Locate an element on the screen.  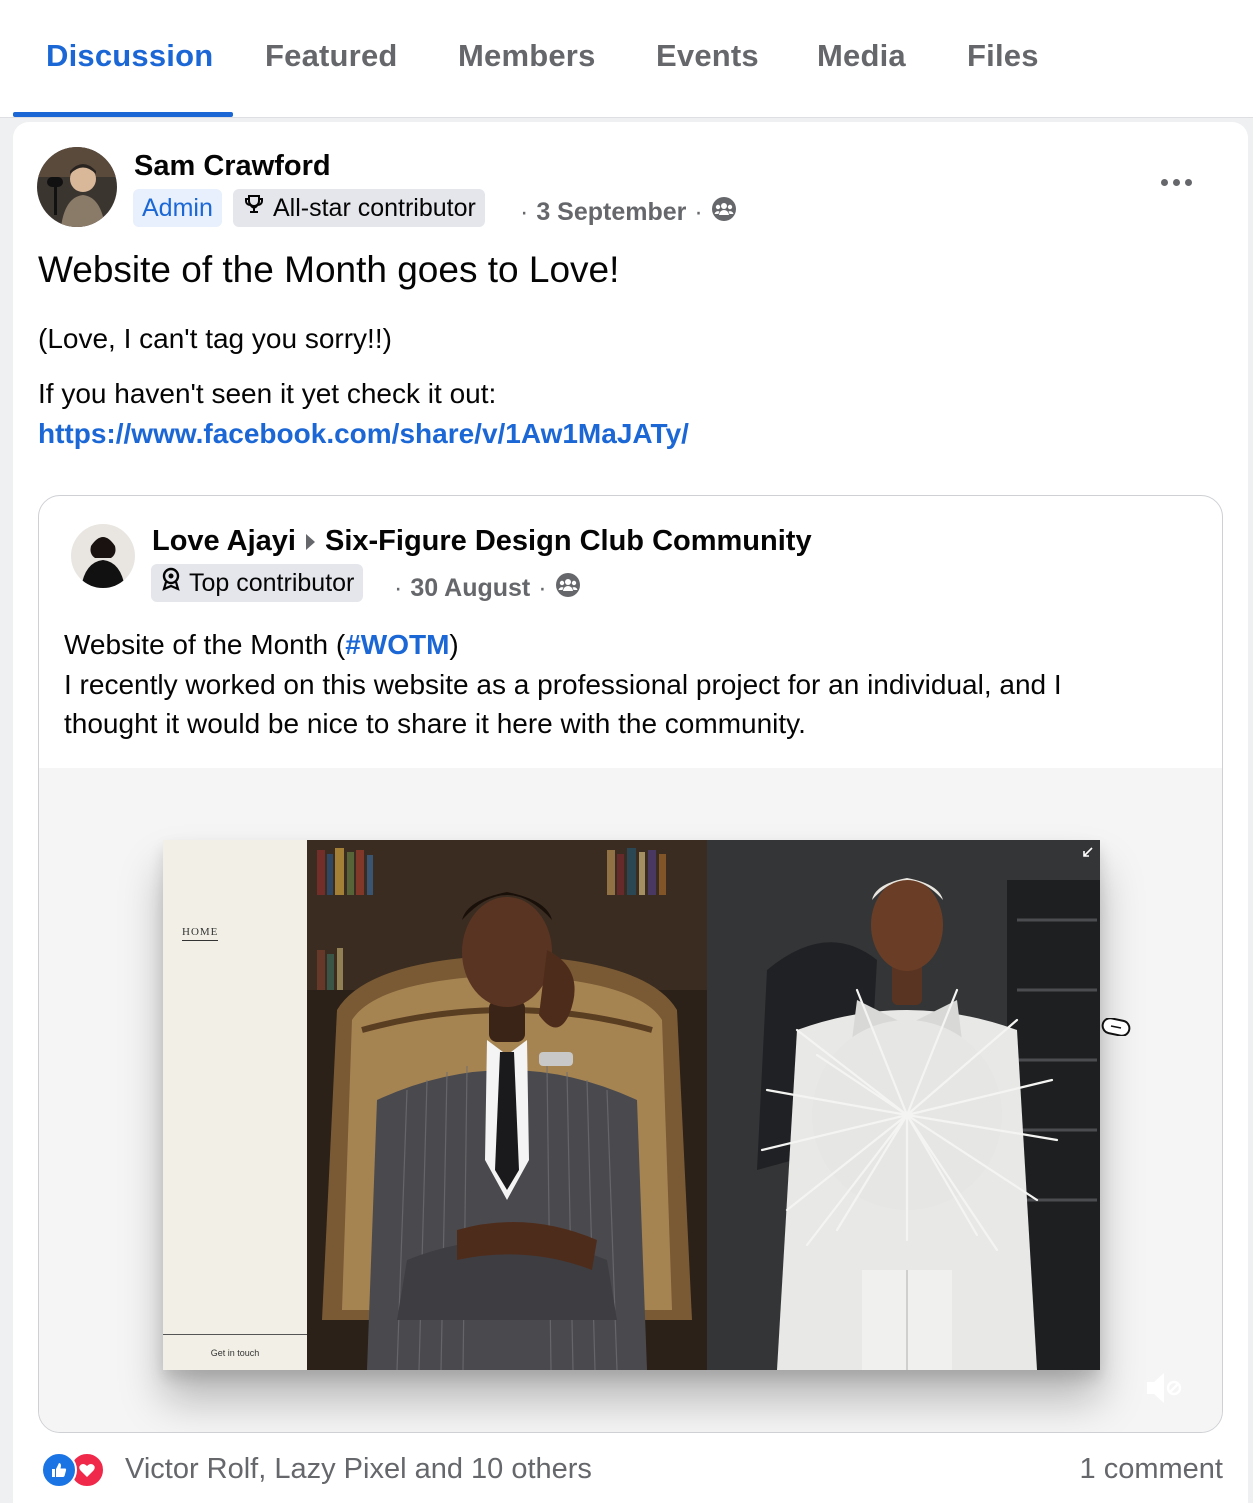
all-star-badge: All-star contributor is located at coordinates (359, 208).